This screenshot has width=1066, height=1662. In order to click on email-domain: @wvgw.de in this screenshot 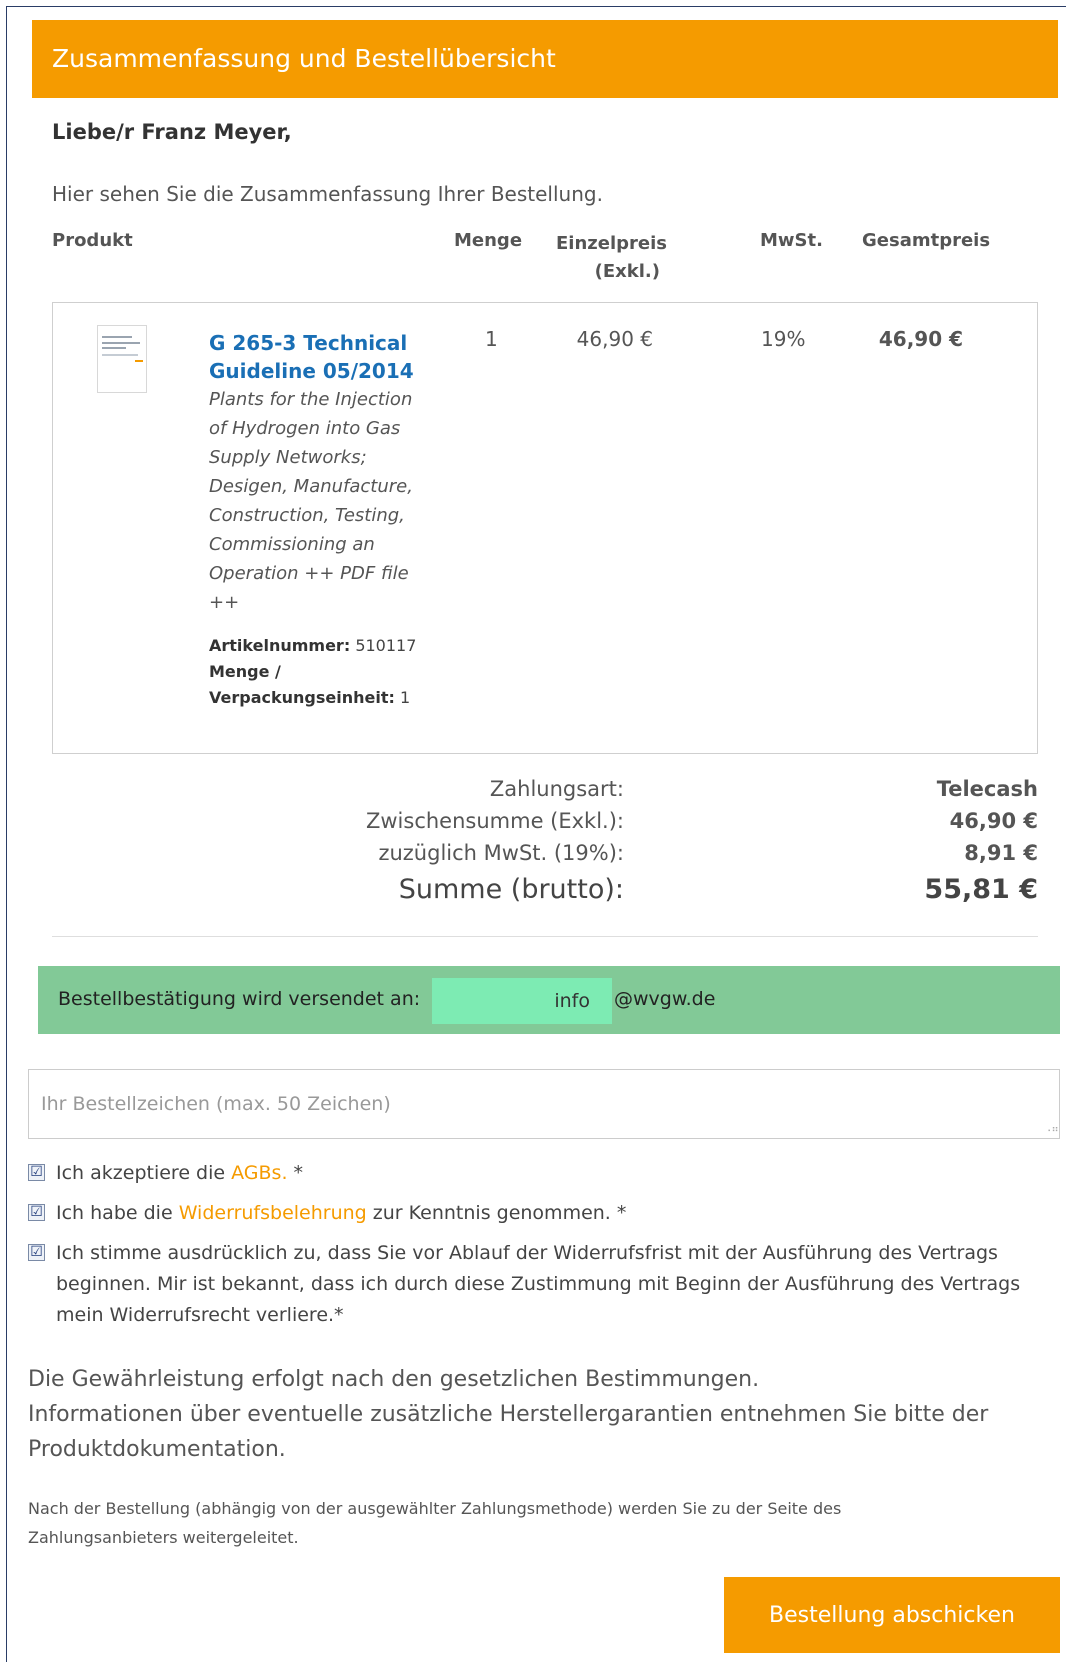, I will do `click(665, 999)`.